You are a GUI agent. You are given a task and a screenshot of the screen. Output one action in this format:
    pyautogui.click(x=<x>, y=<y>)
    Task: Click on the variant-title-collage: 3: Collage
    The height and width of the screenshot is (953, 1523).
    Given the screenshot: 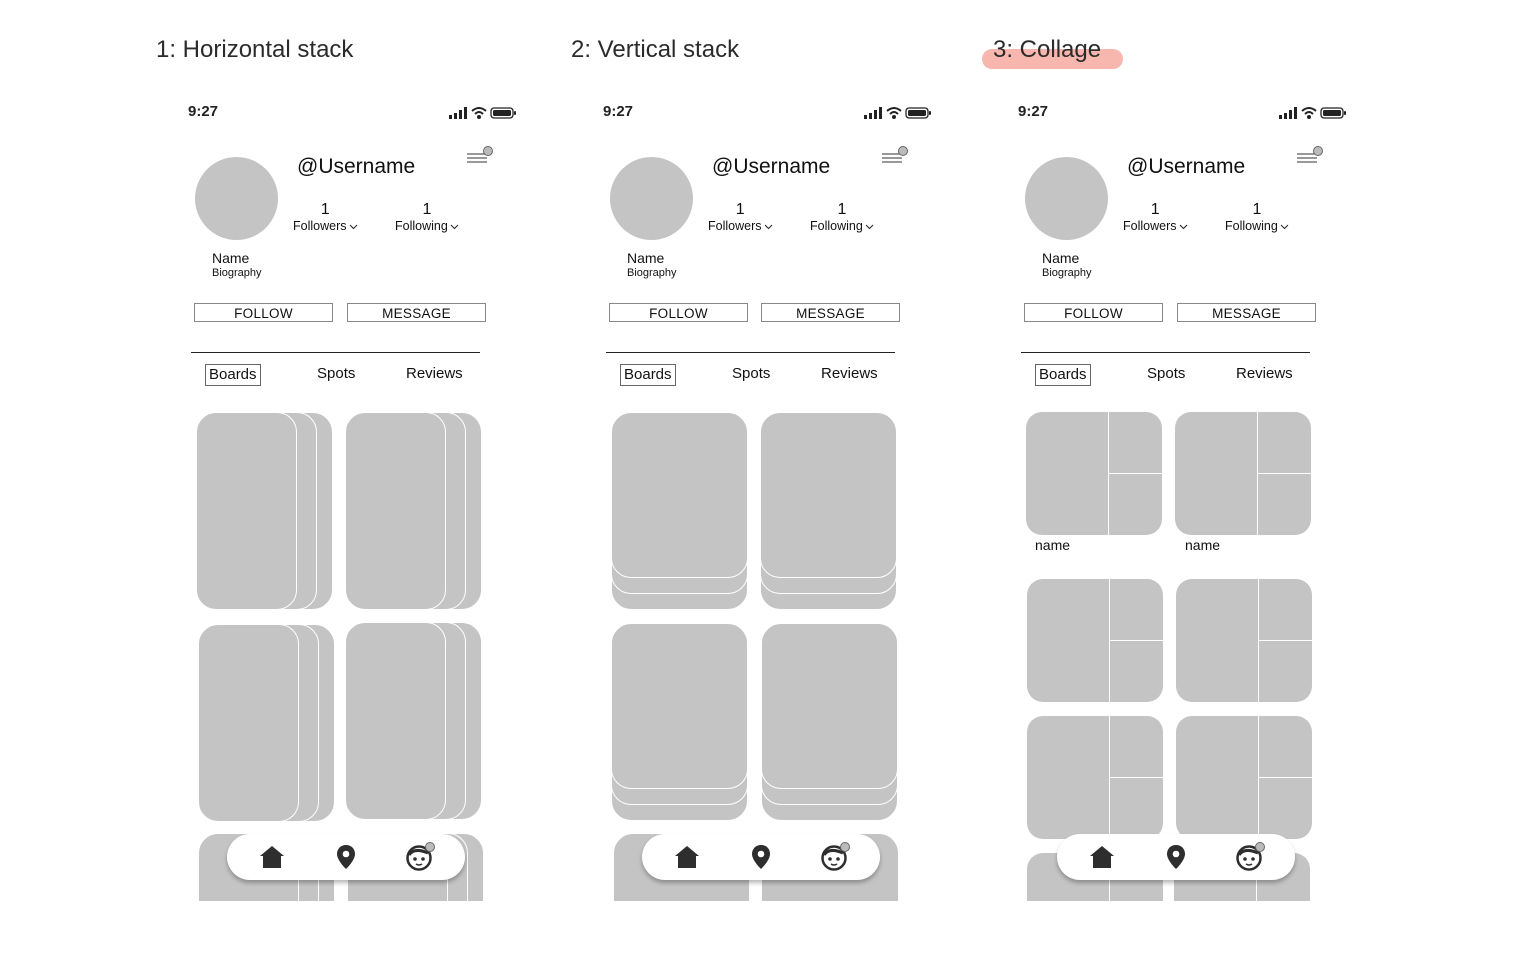 What is the action you would take?
    pyautogui.click(x=1047, y=49)
    